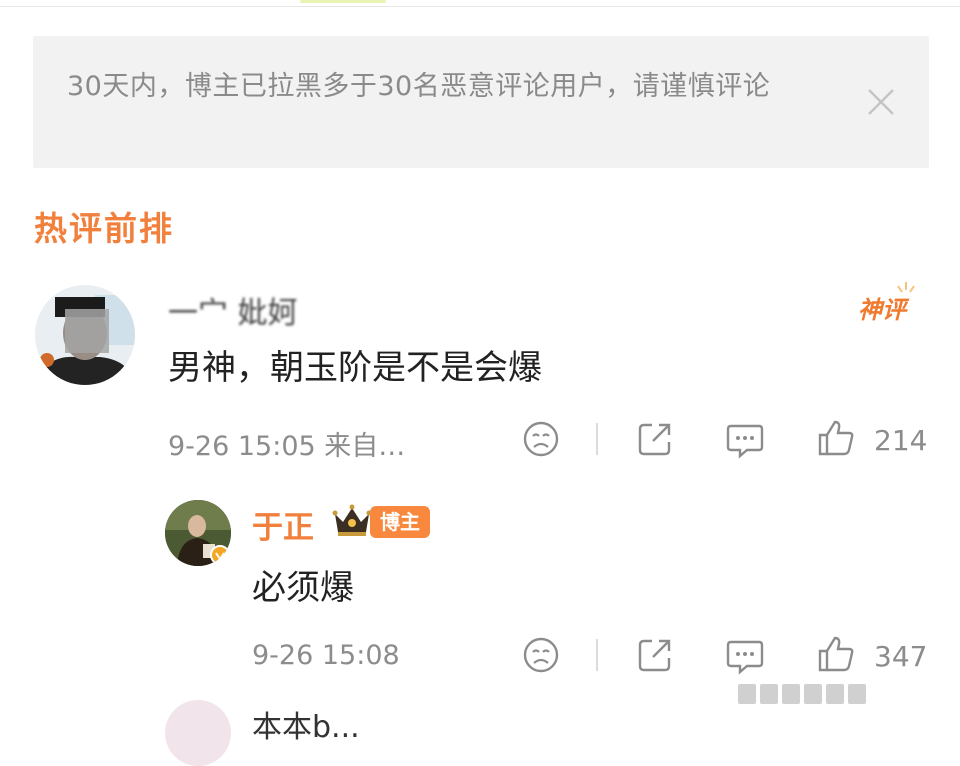 The width and height of the screenshot is (960, 766). Describe the element at coordinates (808, 695) in the screenshot. I see `watermark` at that location.